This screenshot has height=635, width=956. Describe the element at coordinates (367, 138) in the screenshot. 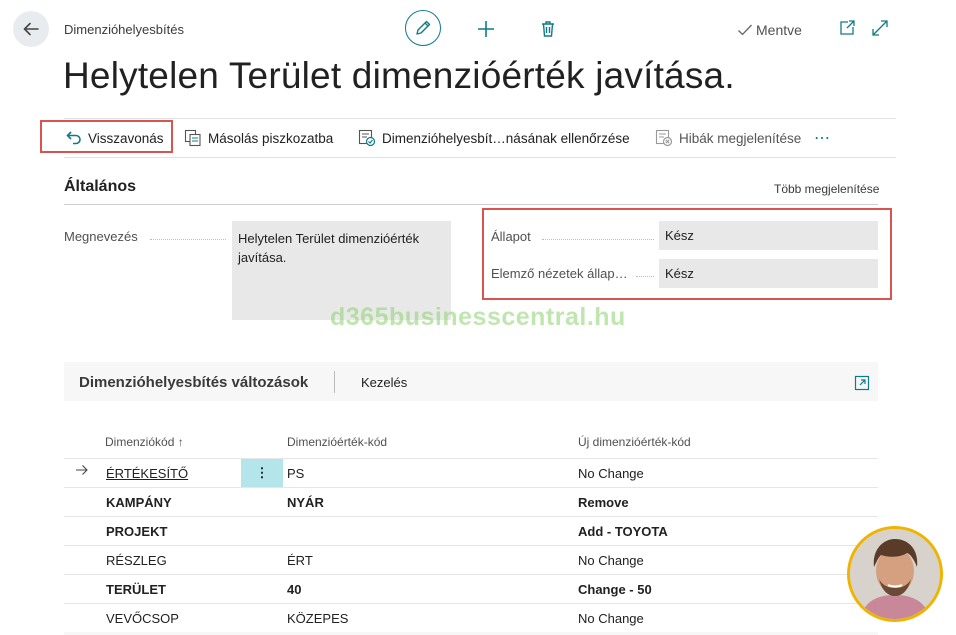

I see `validate-icon` at that location.